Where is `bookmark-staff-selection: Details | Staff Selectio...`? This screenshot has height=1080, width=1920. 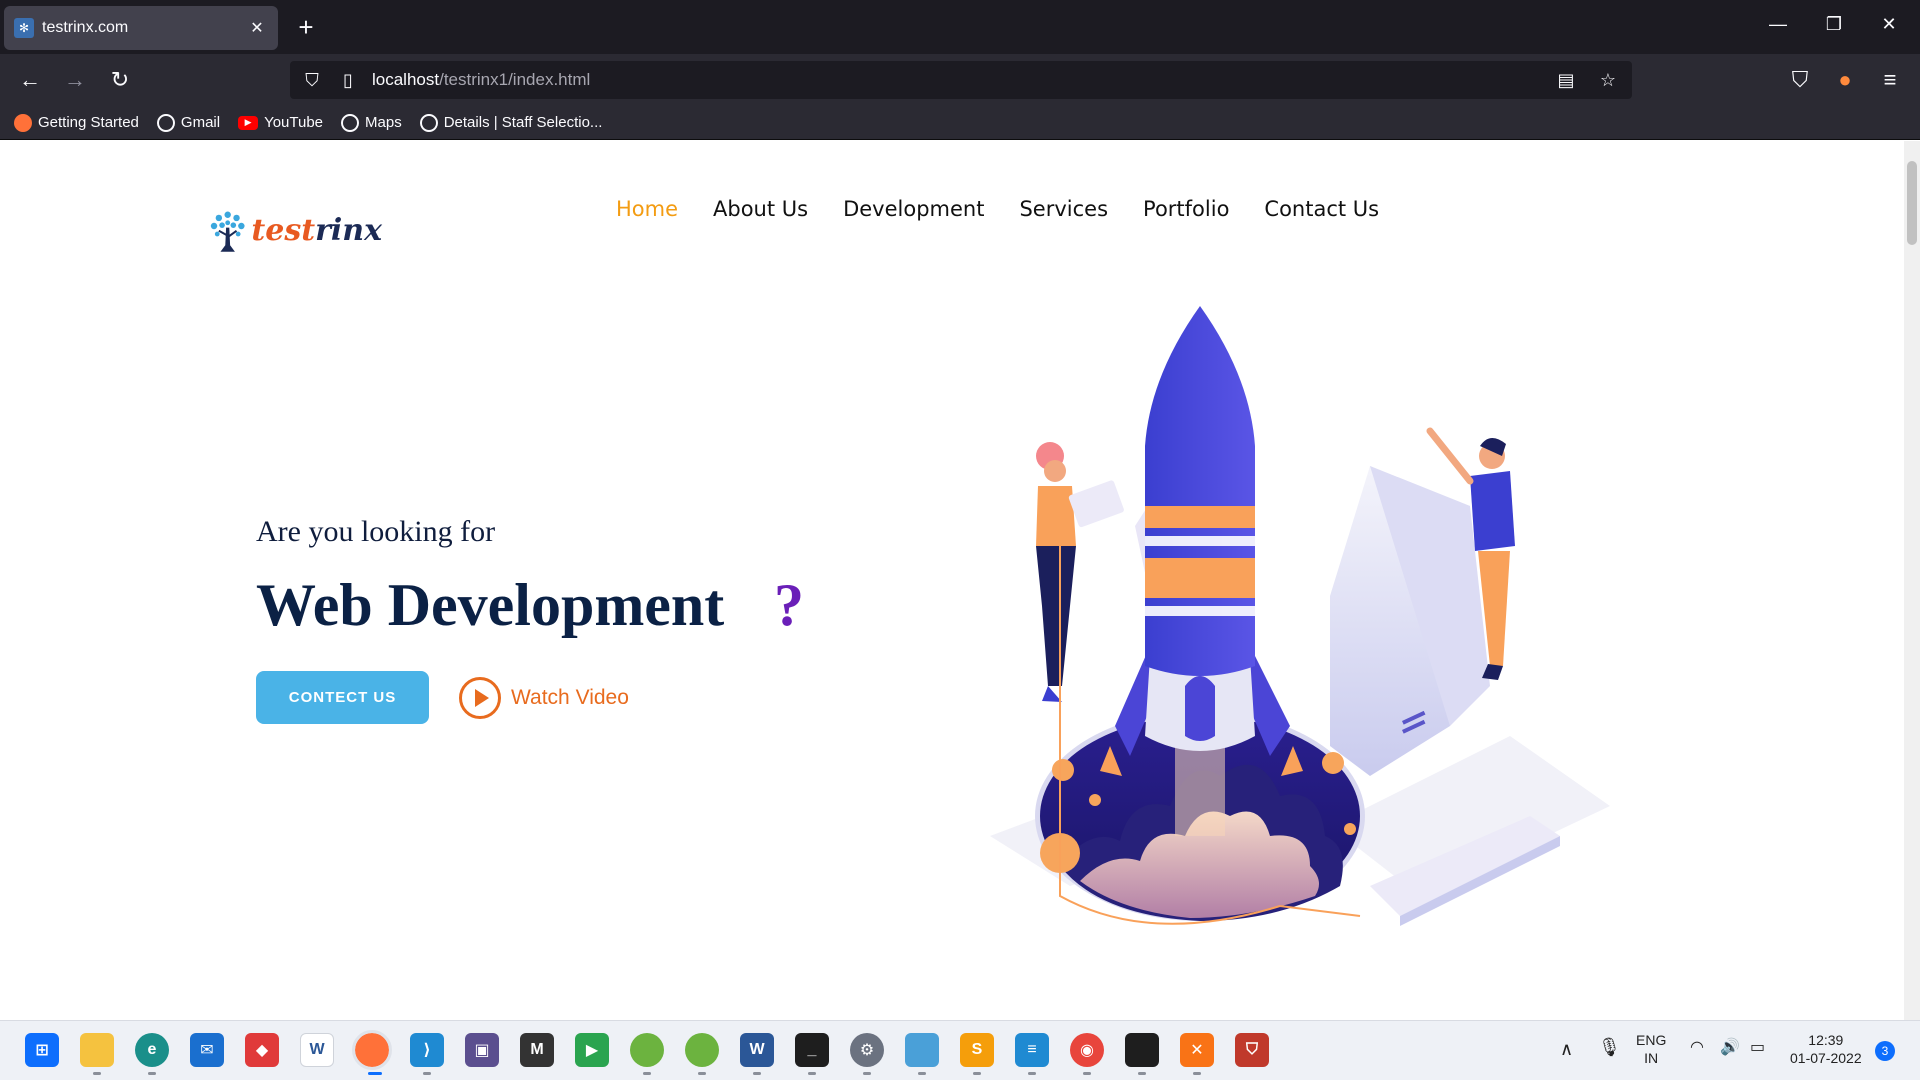
bookmark-staff-selection: Details | Staff Selectio... is located at coordinates (511, 122).